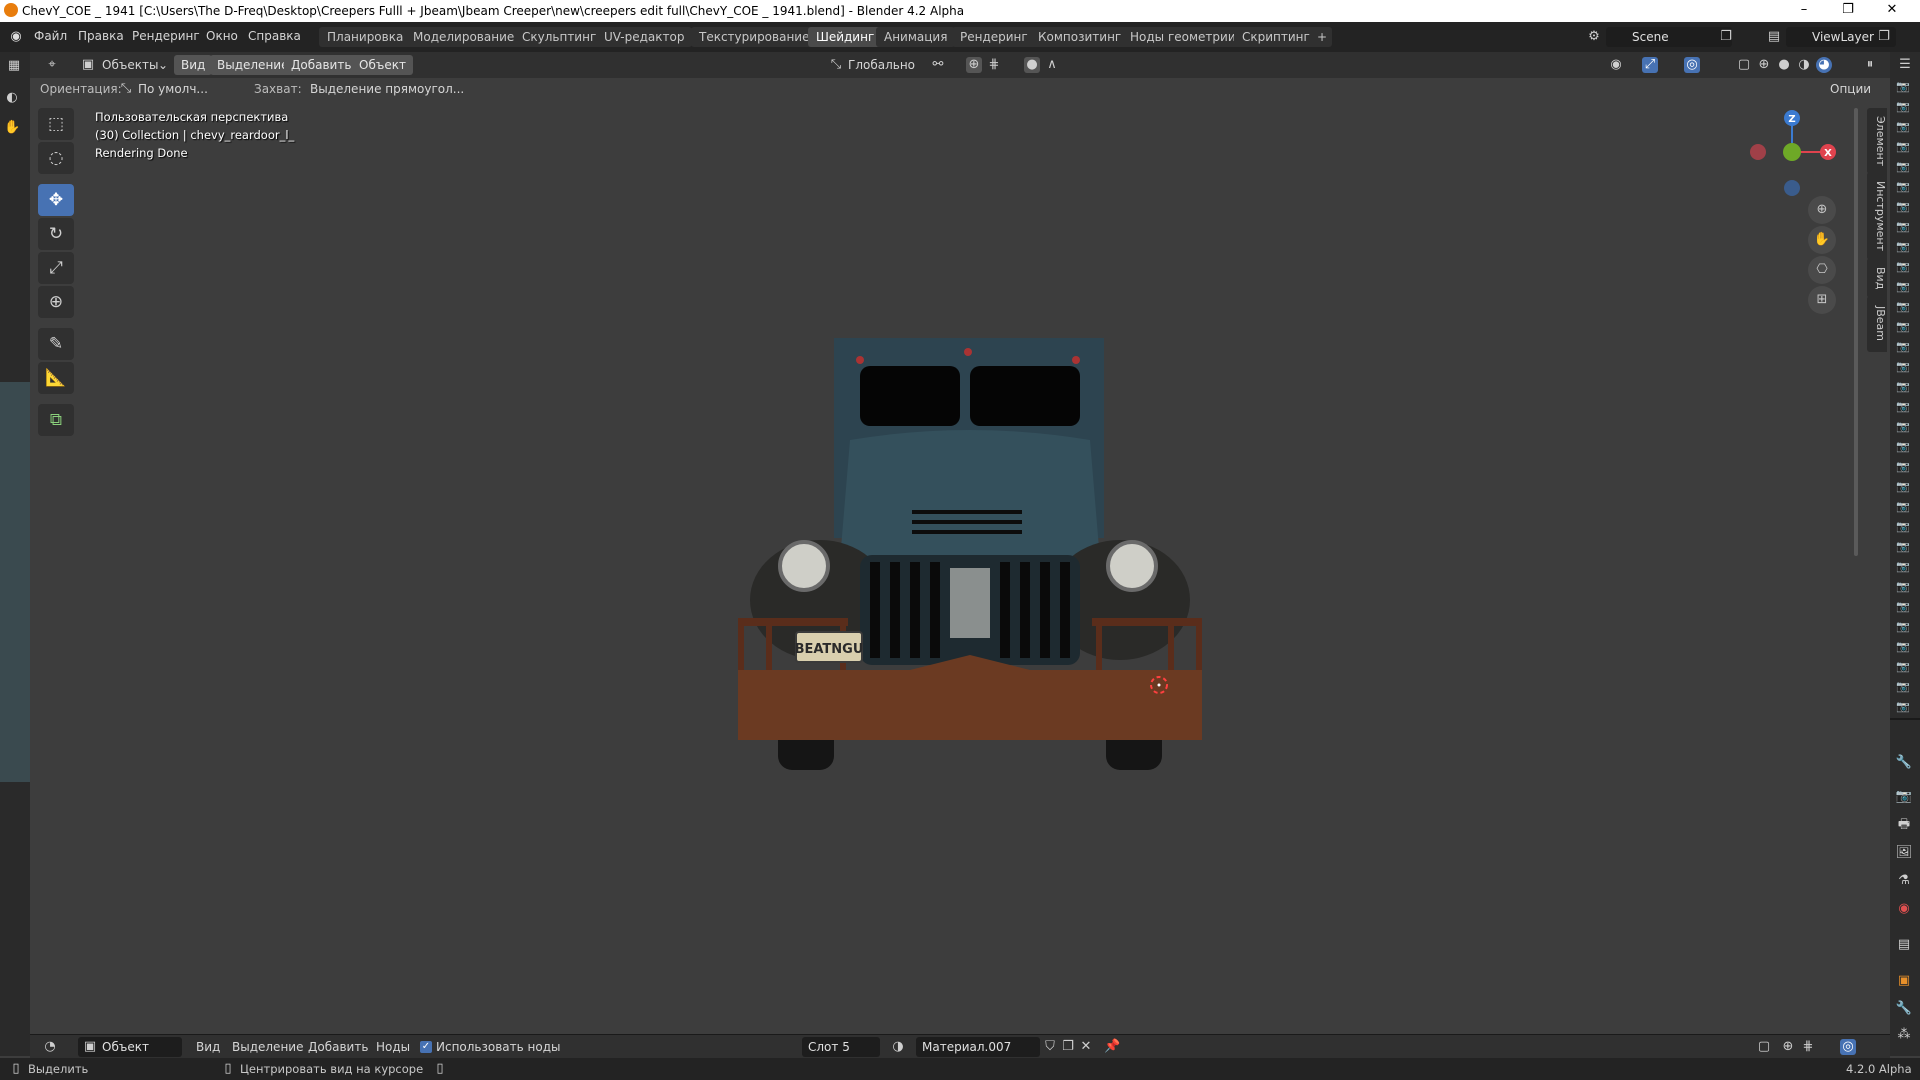 Image resolution: width=1920 pixels, height=1080 pixels. Describe the element at coordinates (1892, 11) in the screenshot. I see `close-button: ✕` at that location.